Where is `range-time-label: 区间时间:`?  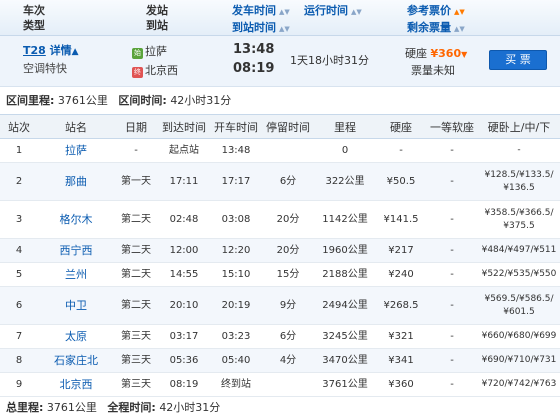
range-time-label: 区间时间: is located at coordinates (142, 100).